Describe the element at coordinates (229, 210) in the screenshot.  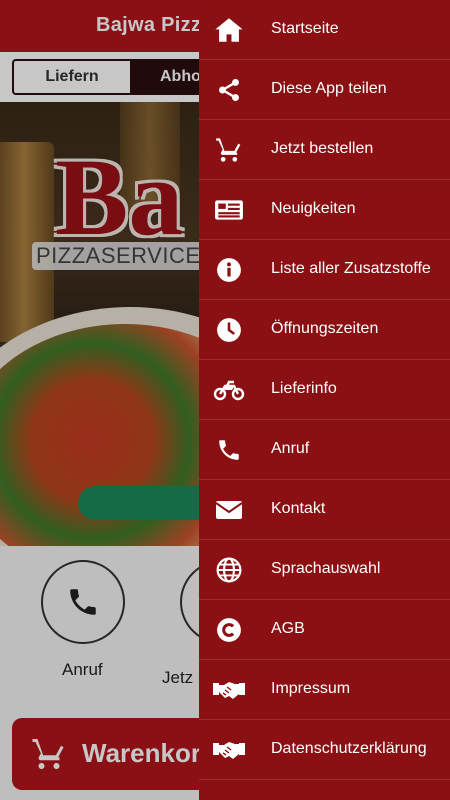
I see `newspaper-icon` at that location.